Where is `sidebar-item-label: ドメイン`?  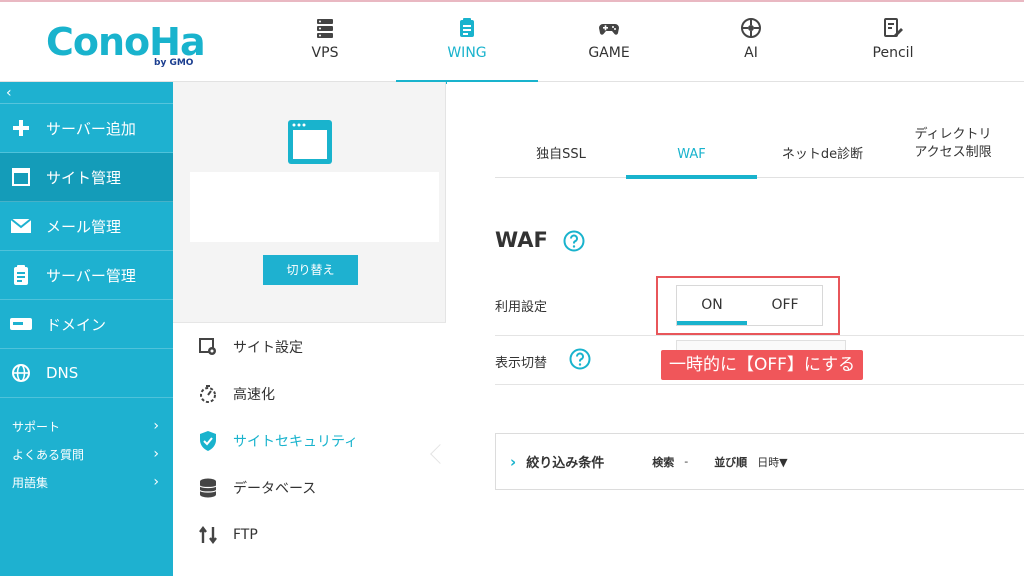 sidebar-item-label: ドメイン is located at coordinates (76, 324).